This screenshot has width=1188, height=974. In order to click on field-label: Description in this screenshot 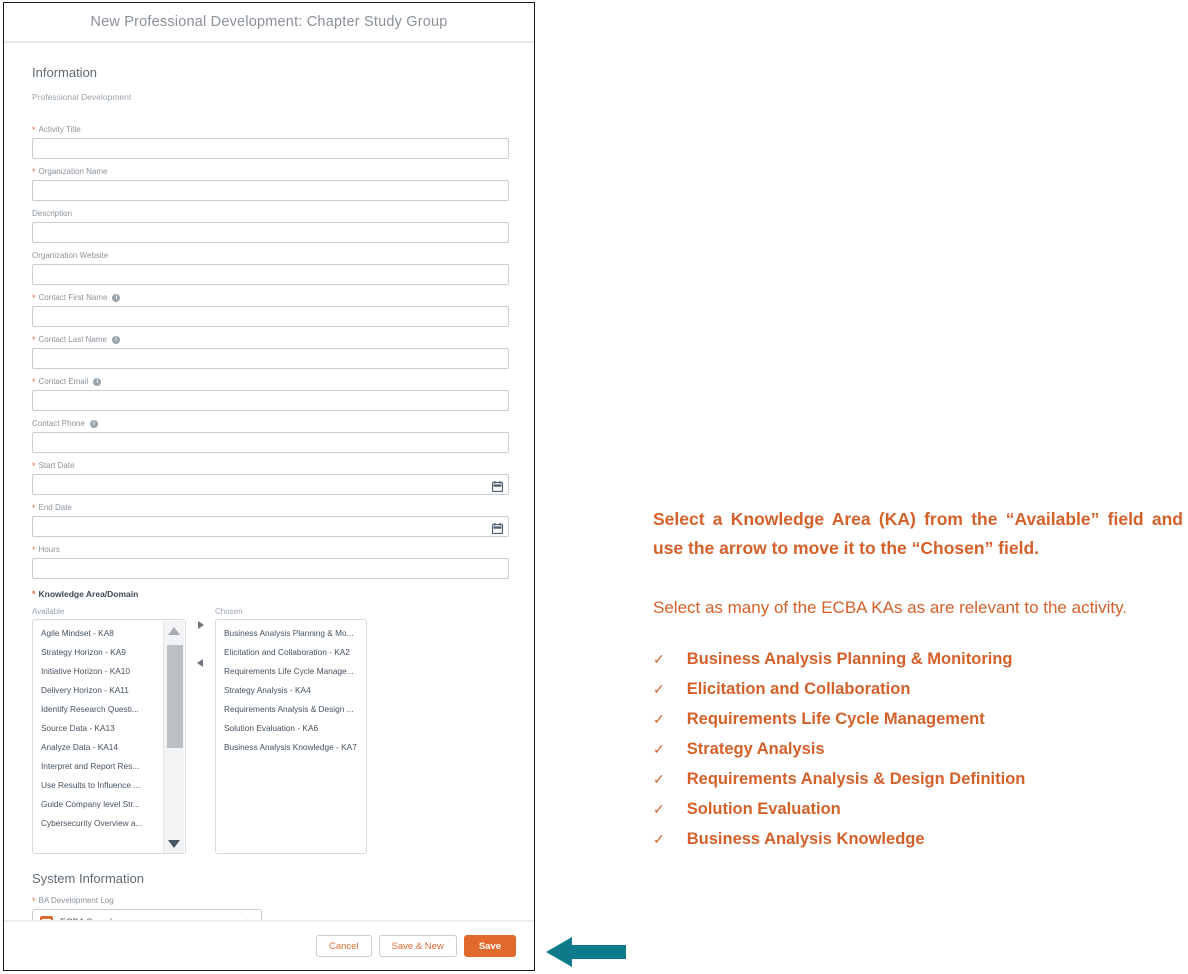, I will do `click(271, 213)`.